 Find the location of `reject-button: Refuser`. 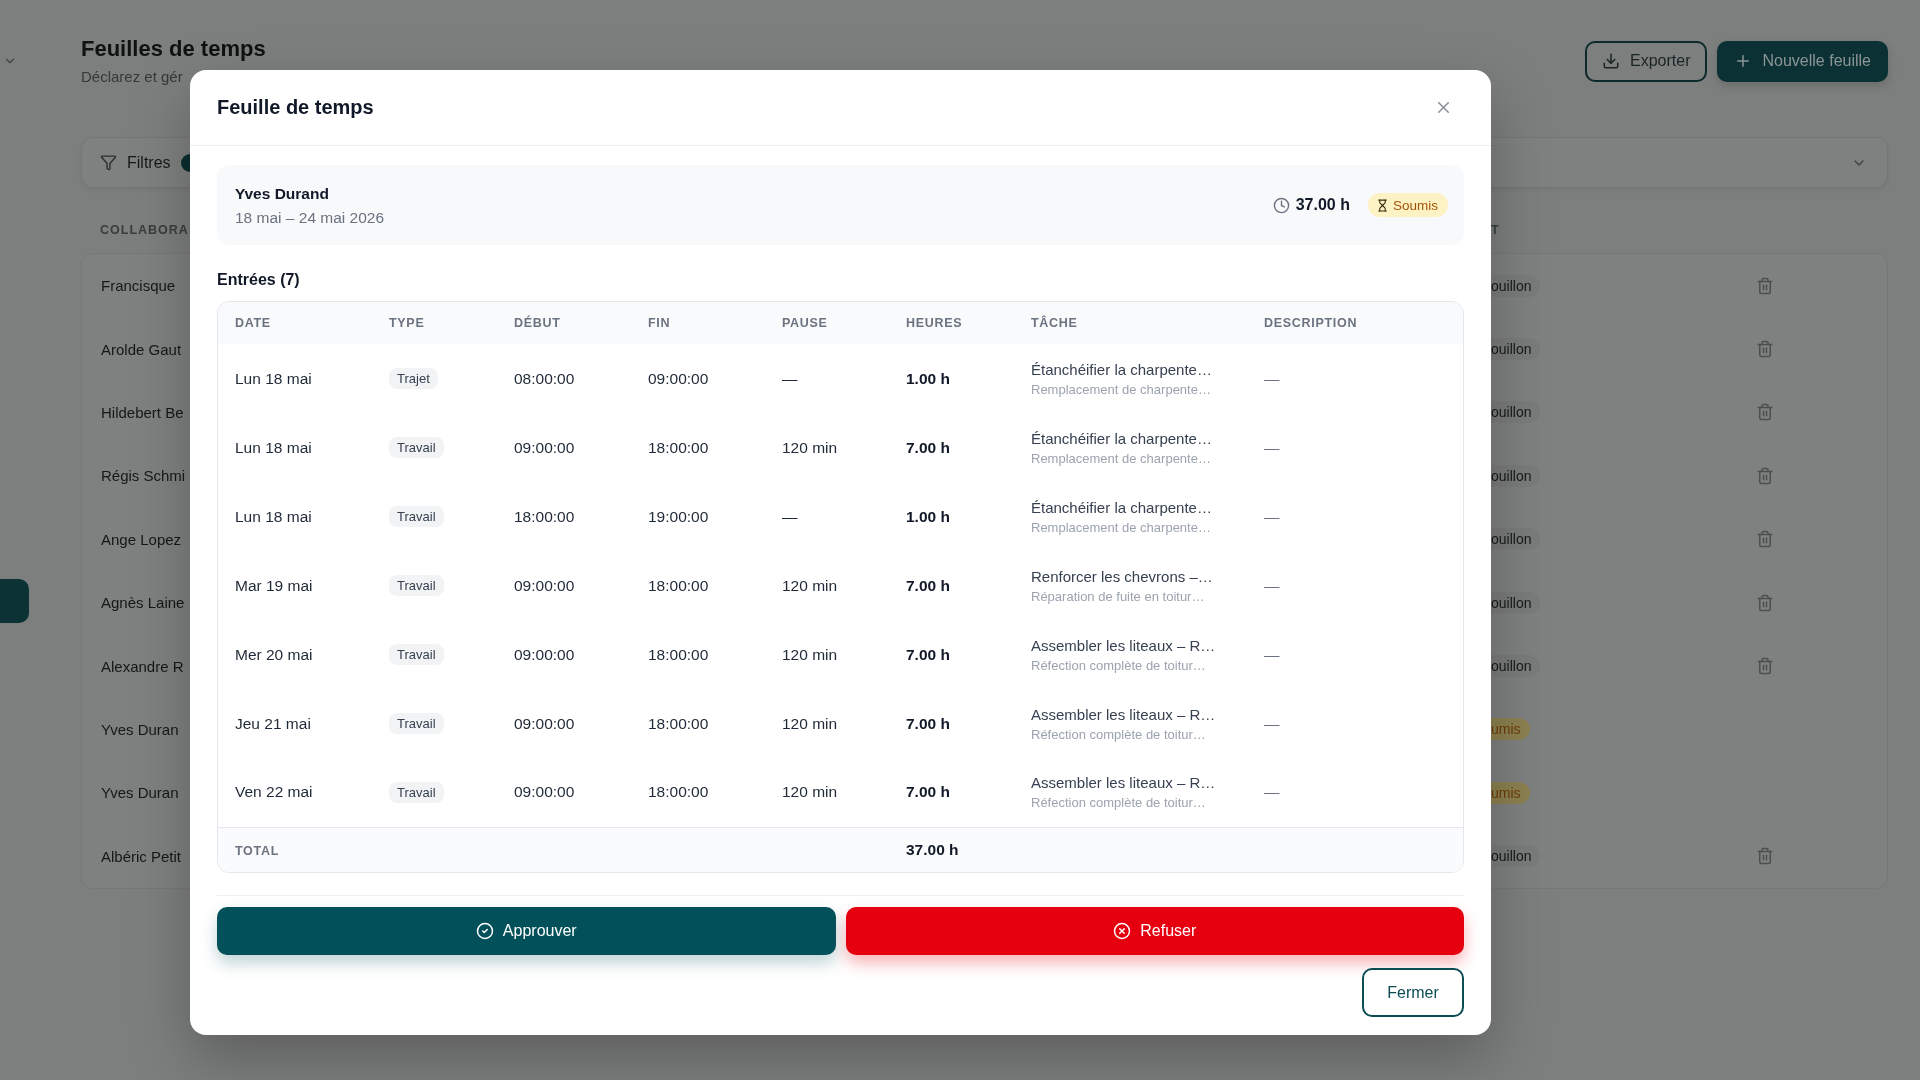

reject-button: Refuser is located at coordinates (1154, 931).